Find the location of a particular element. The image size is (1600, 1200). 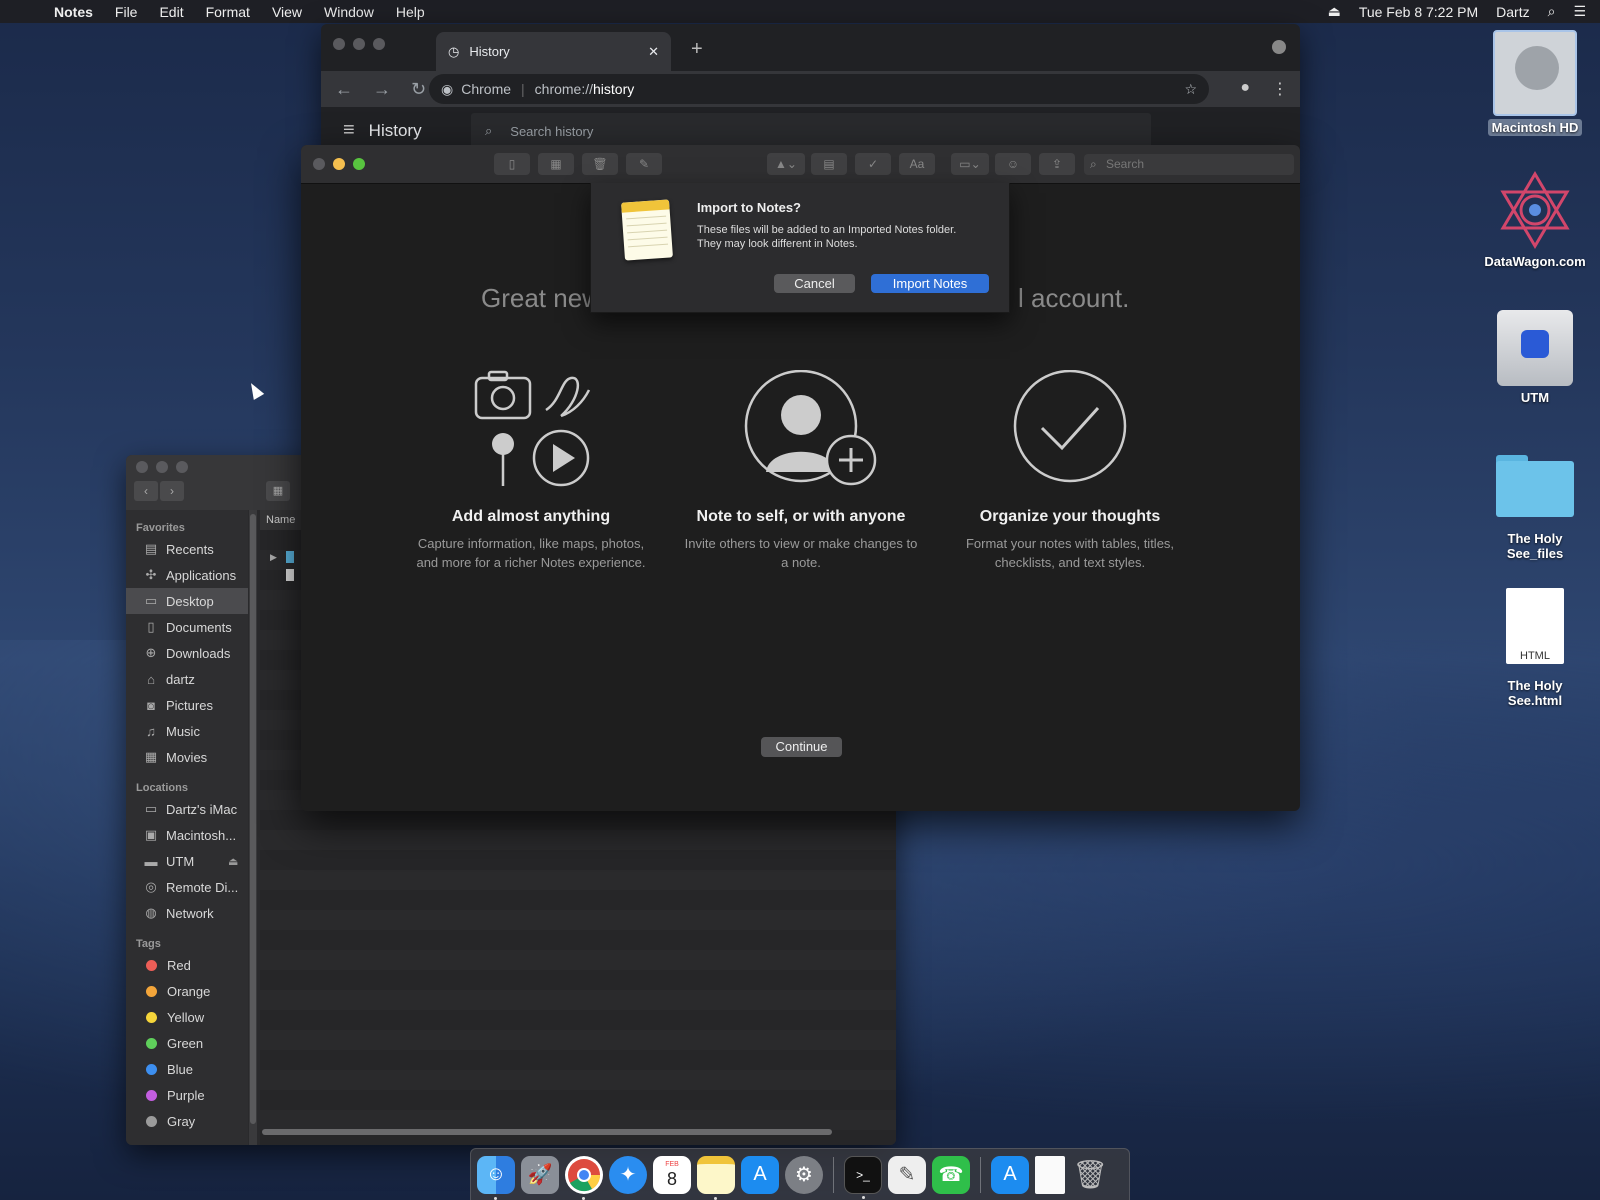

desktop-icon-holy-see-html: HTML The Holy See.html is located at coordinates (1535, 648).